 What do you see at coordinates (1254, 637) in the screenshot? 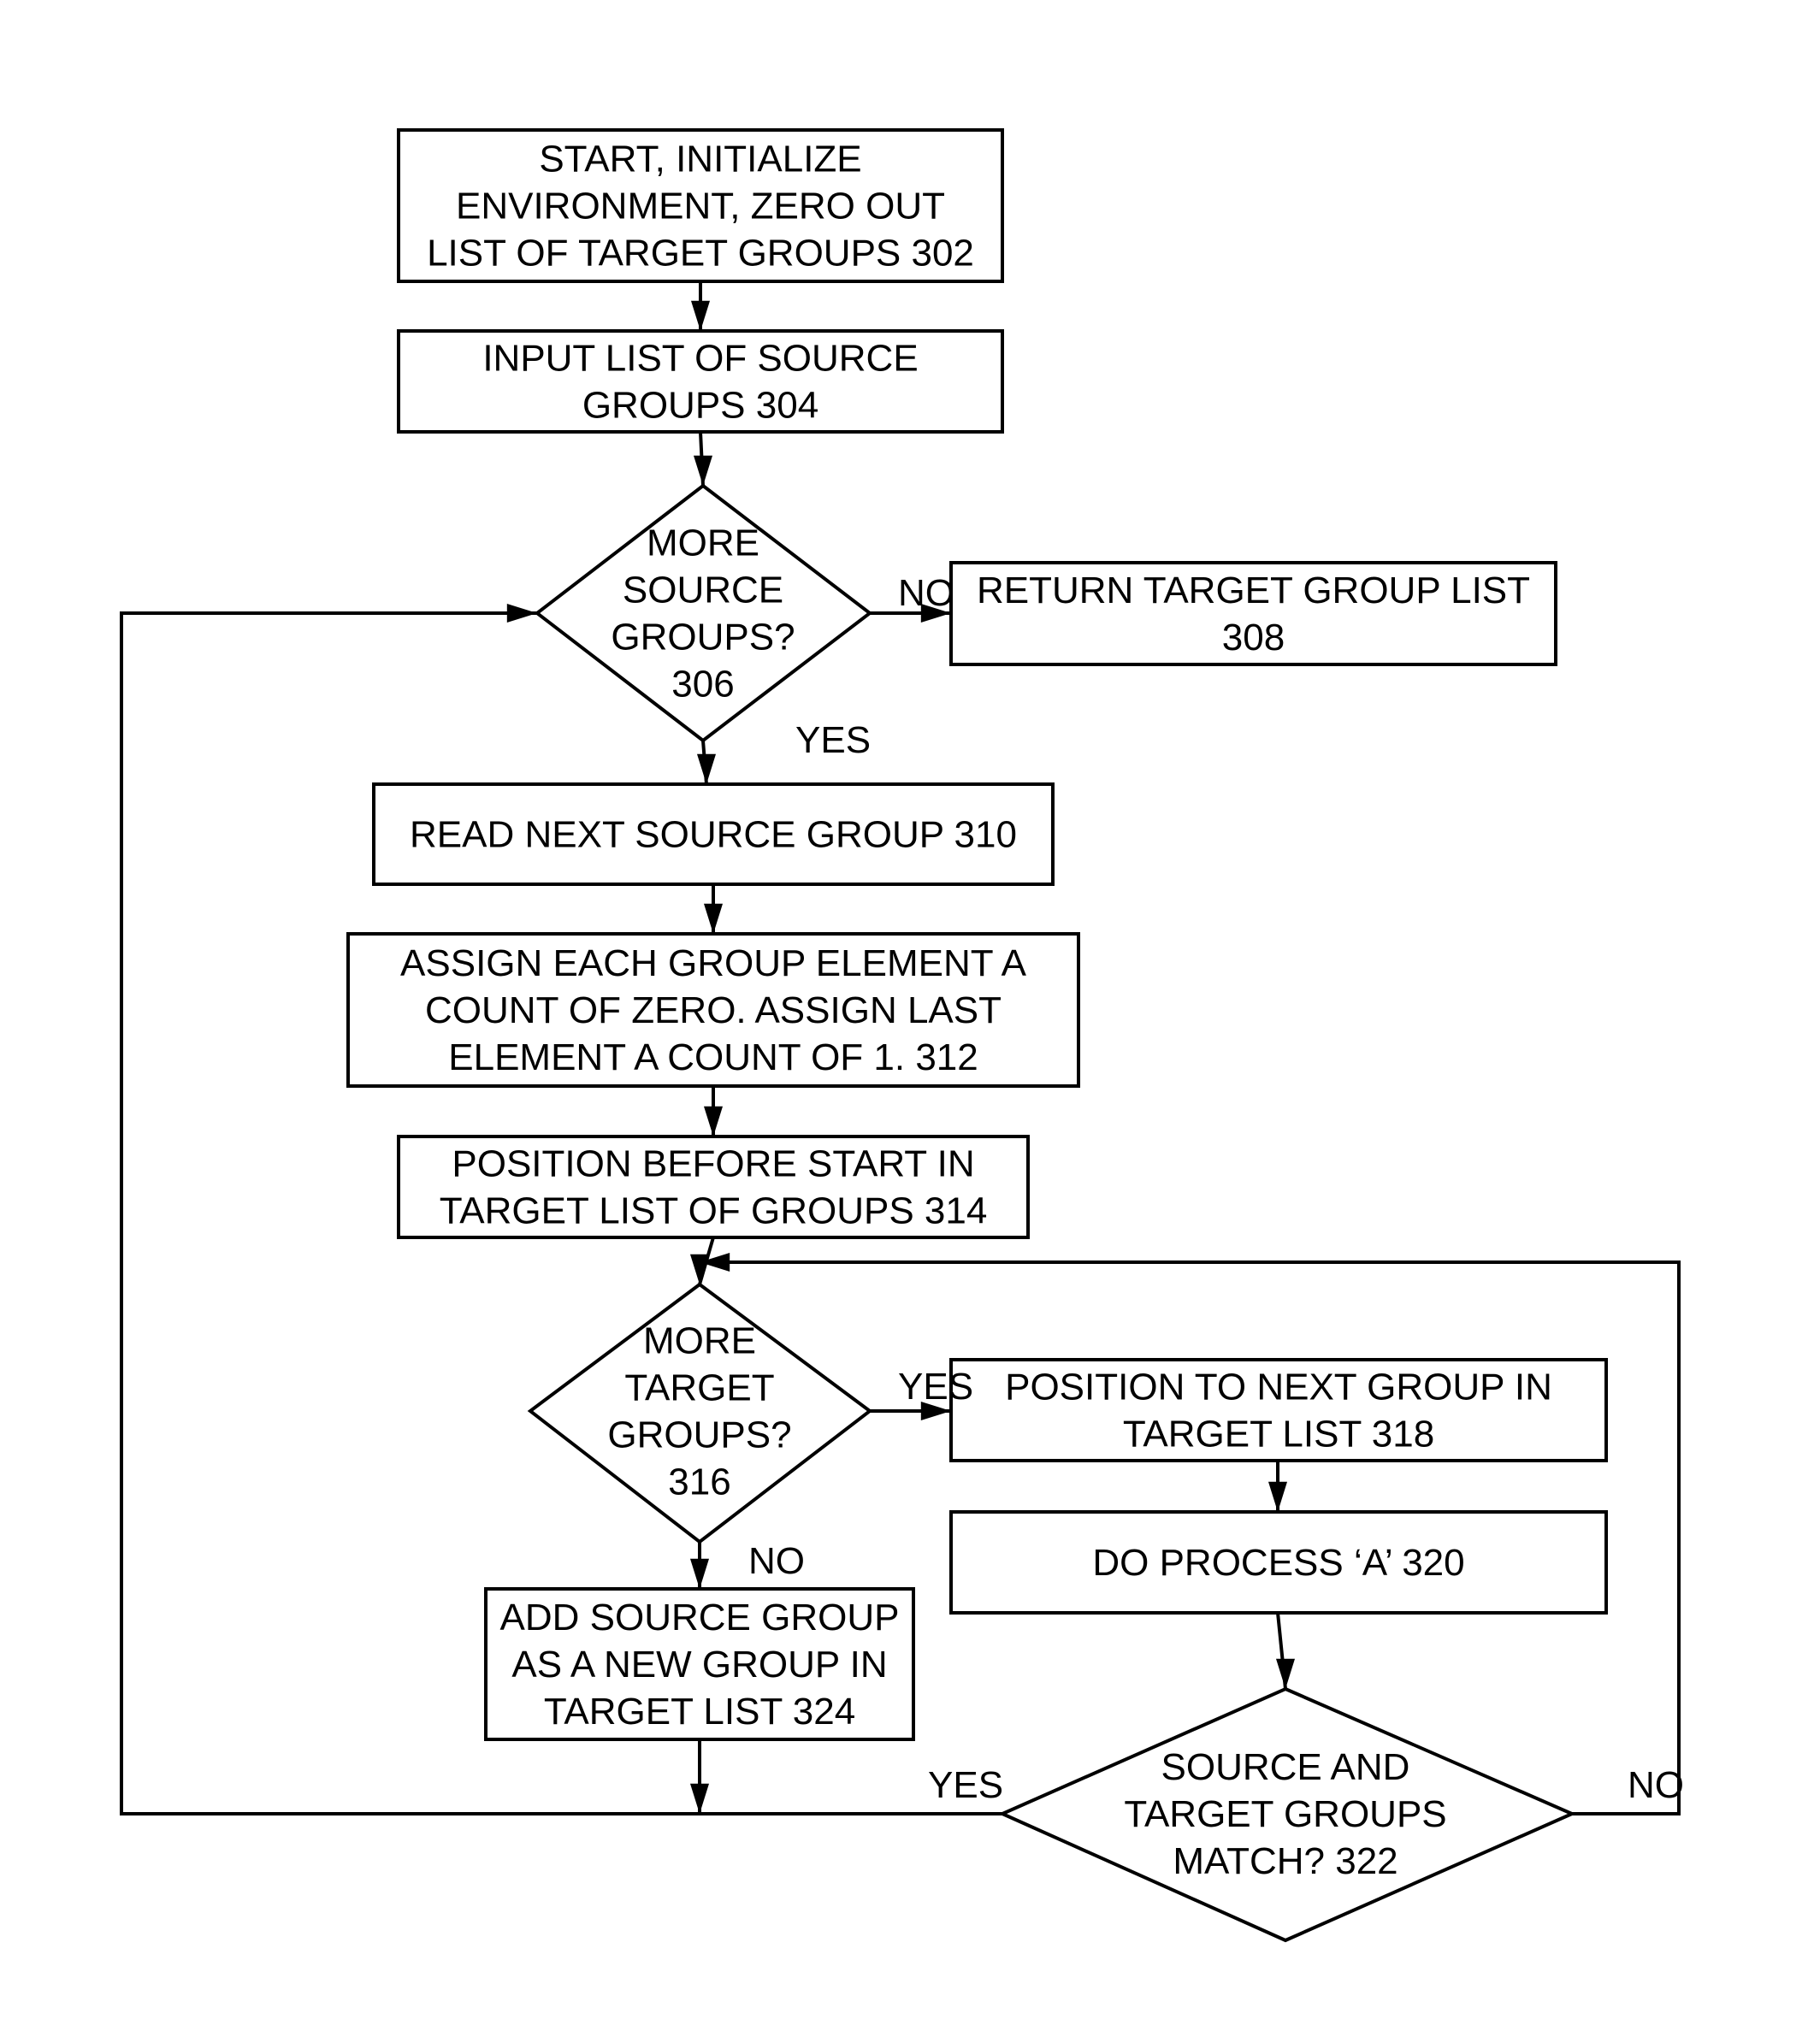
I see `node-text-line: 308` at bounding box center [1254, 637].